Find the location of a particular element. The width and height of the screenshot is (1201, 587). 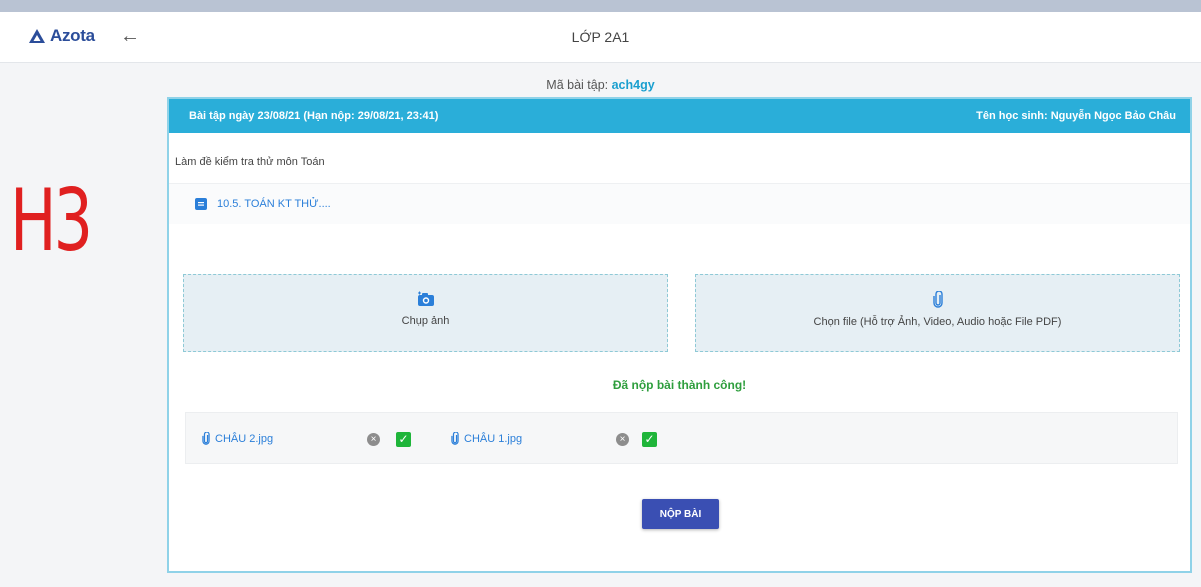

page-title: LỚP 2A1 is located at coordinates (600, 37).